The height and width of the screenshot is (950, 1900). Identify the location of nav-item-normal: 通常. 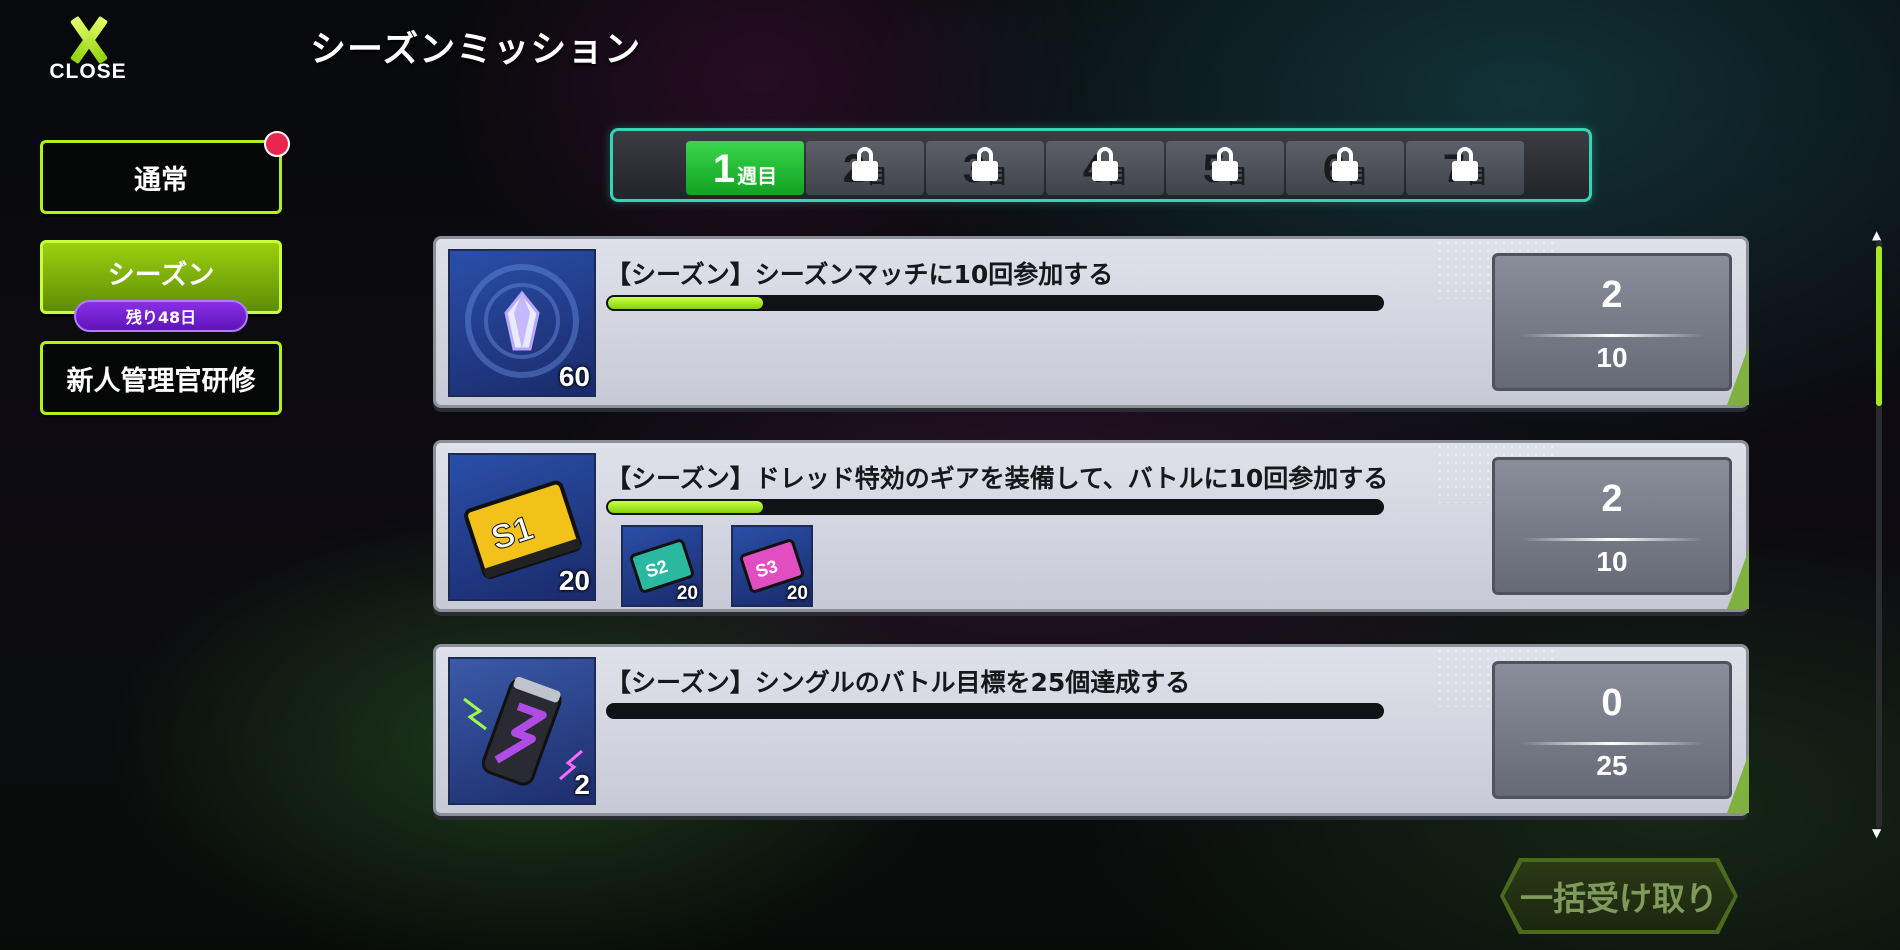
(161, 177).